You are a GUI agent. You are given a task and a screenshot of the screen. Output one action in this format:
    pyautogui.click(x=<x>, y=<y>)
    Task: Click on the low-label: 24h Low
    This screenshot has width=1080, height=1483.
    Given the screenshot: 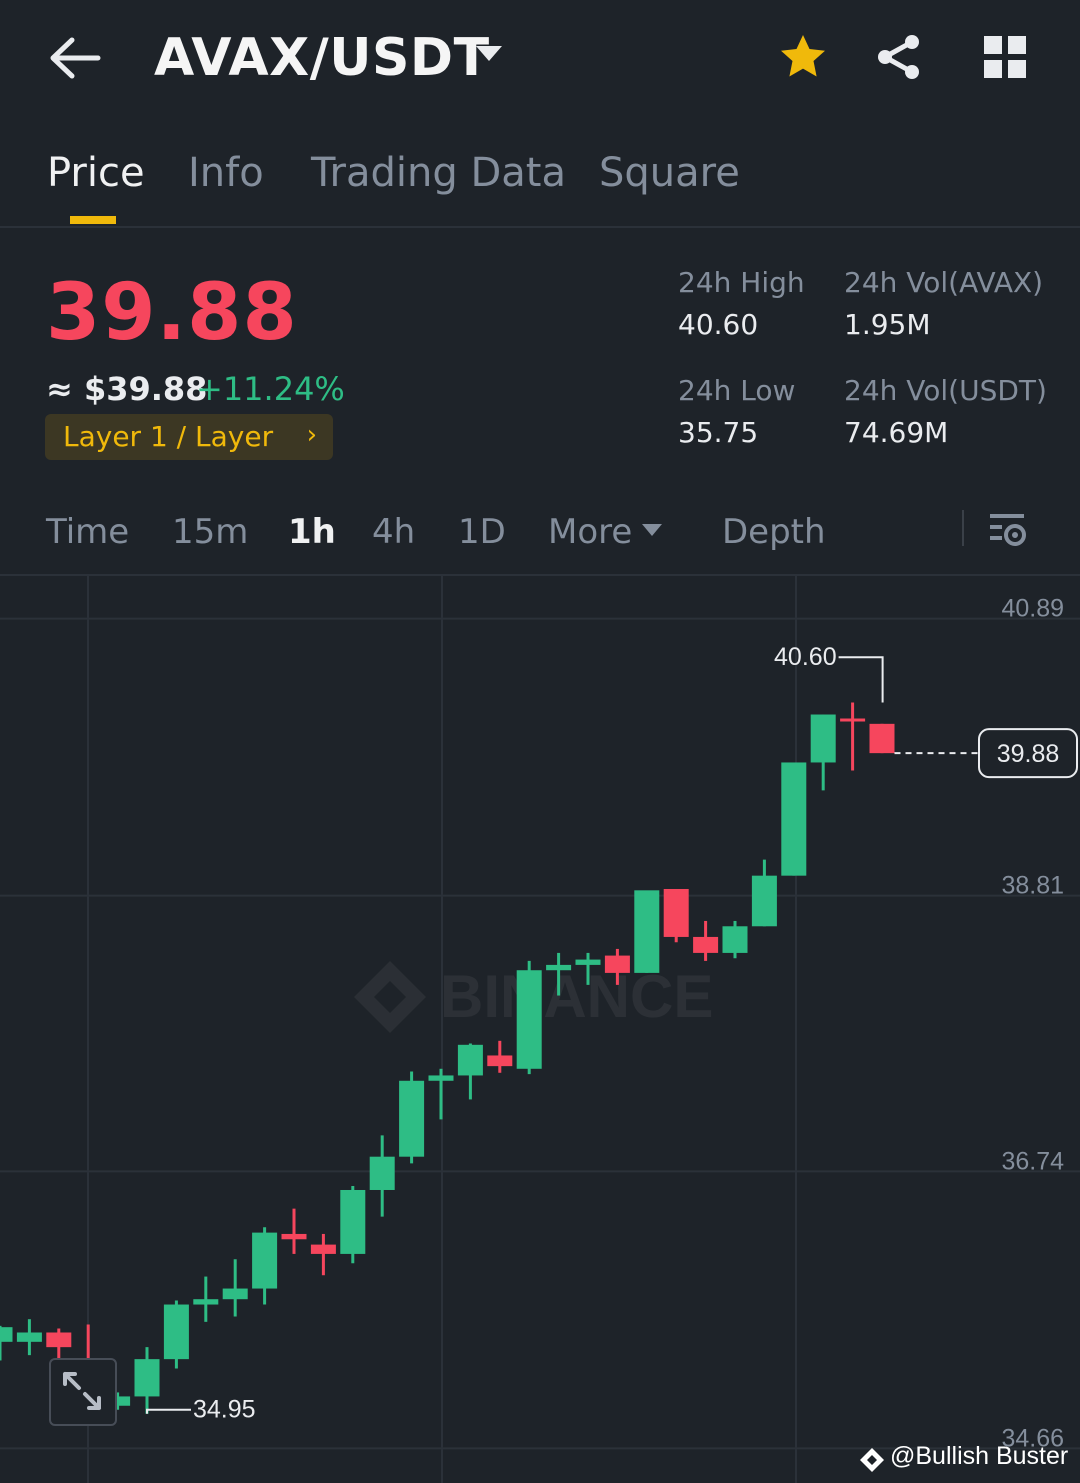 What is the action you would take?
    pyautogui.click(x=737, y=390)
    